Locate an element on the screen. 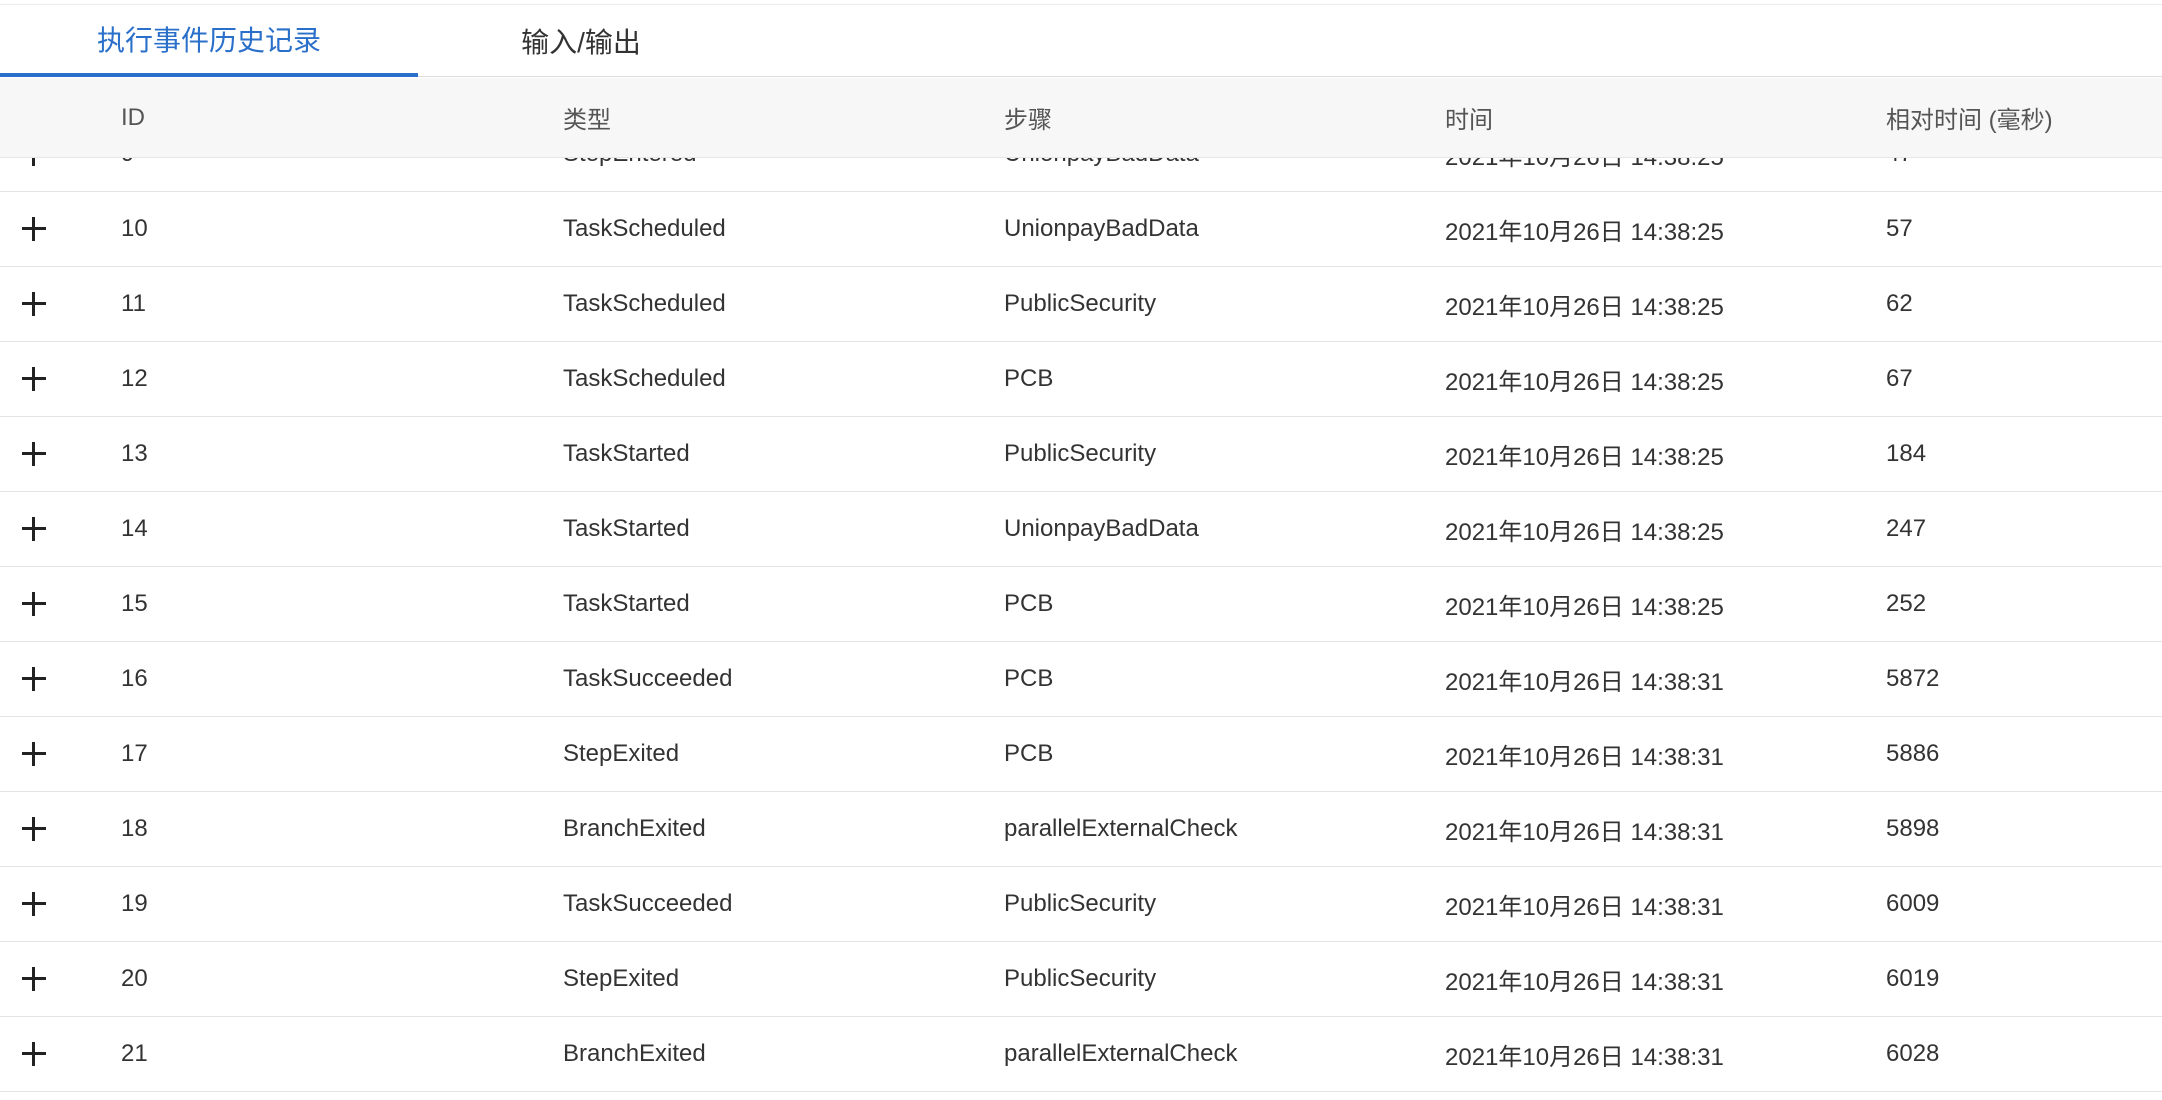 This screenshot has width=2162, height=1100. tab-execution-event-history: 执行事件历史记录 is located at coordinates (209, 41).